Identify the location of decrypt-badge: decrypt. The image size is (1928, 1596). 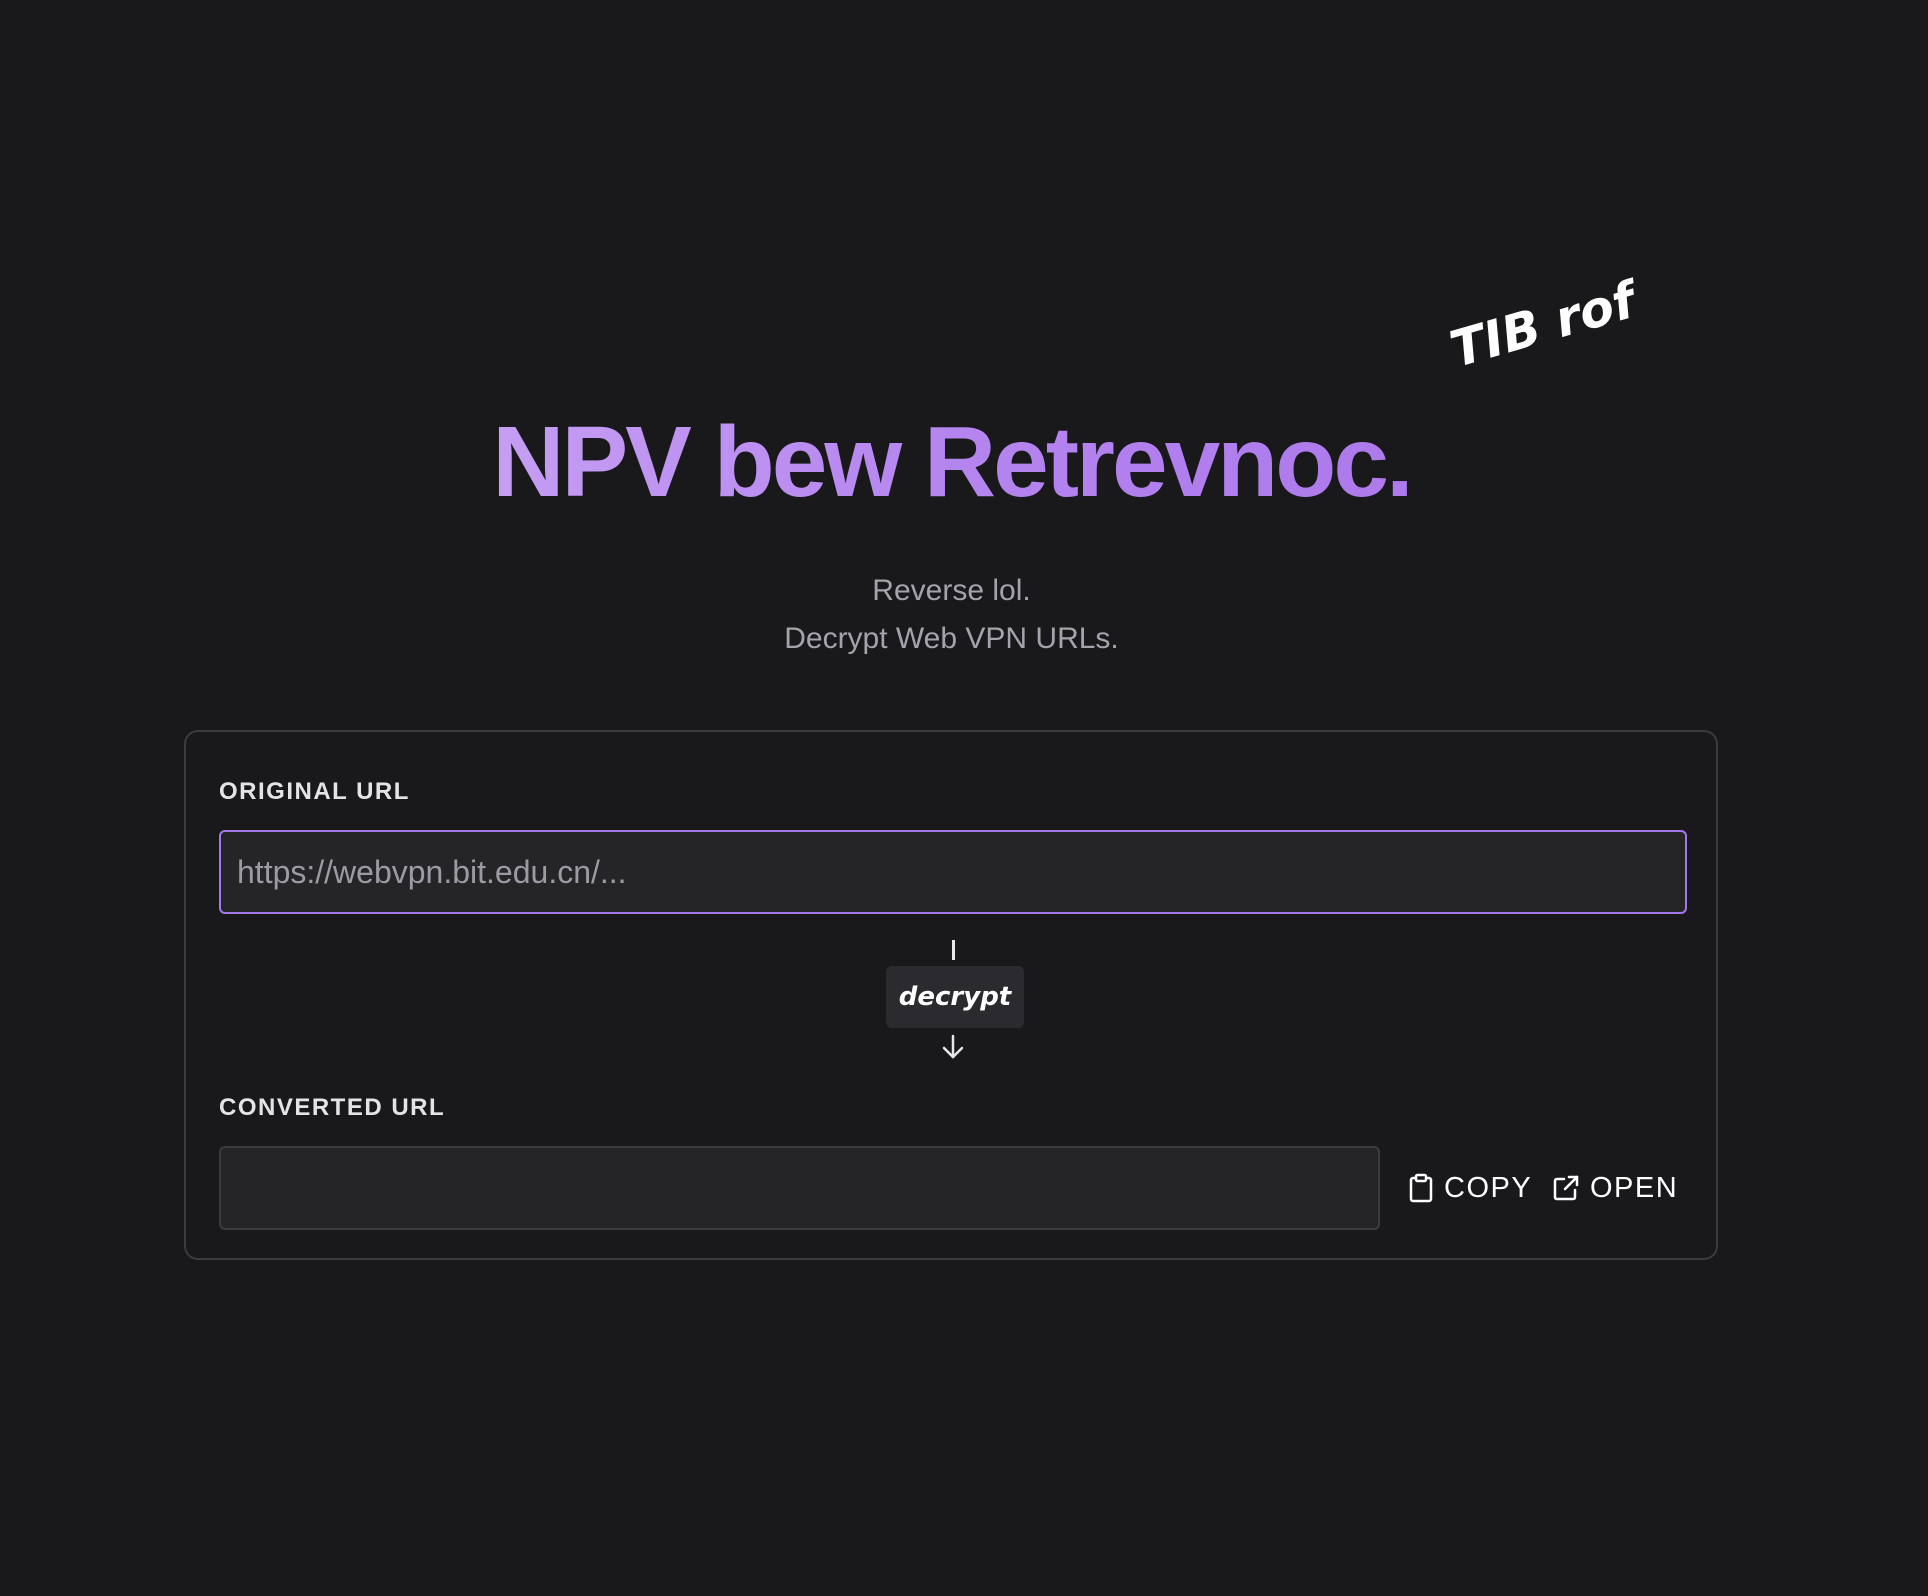
(955, 997).